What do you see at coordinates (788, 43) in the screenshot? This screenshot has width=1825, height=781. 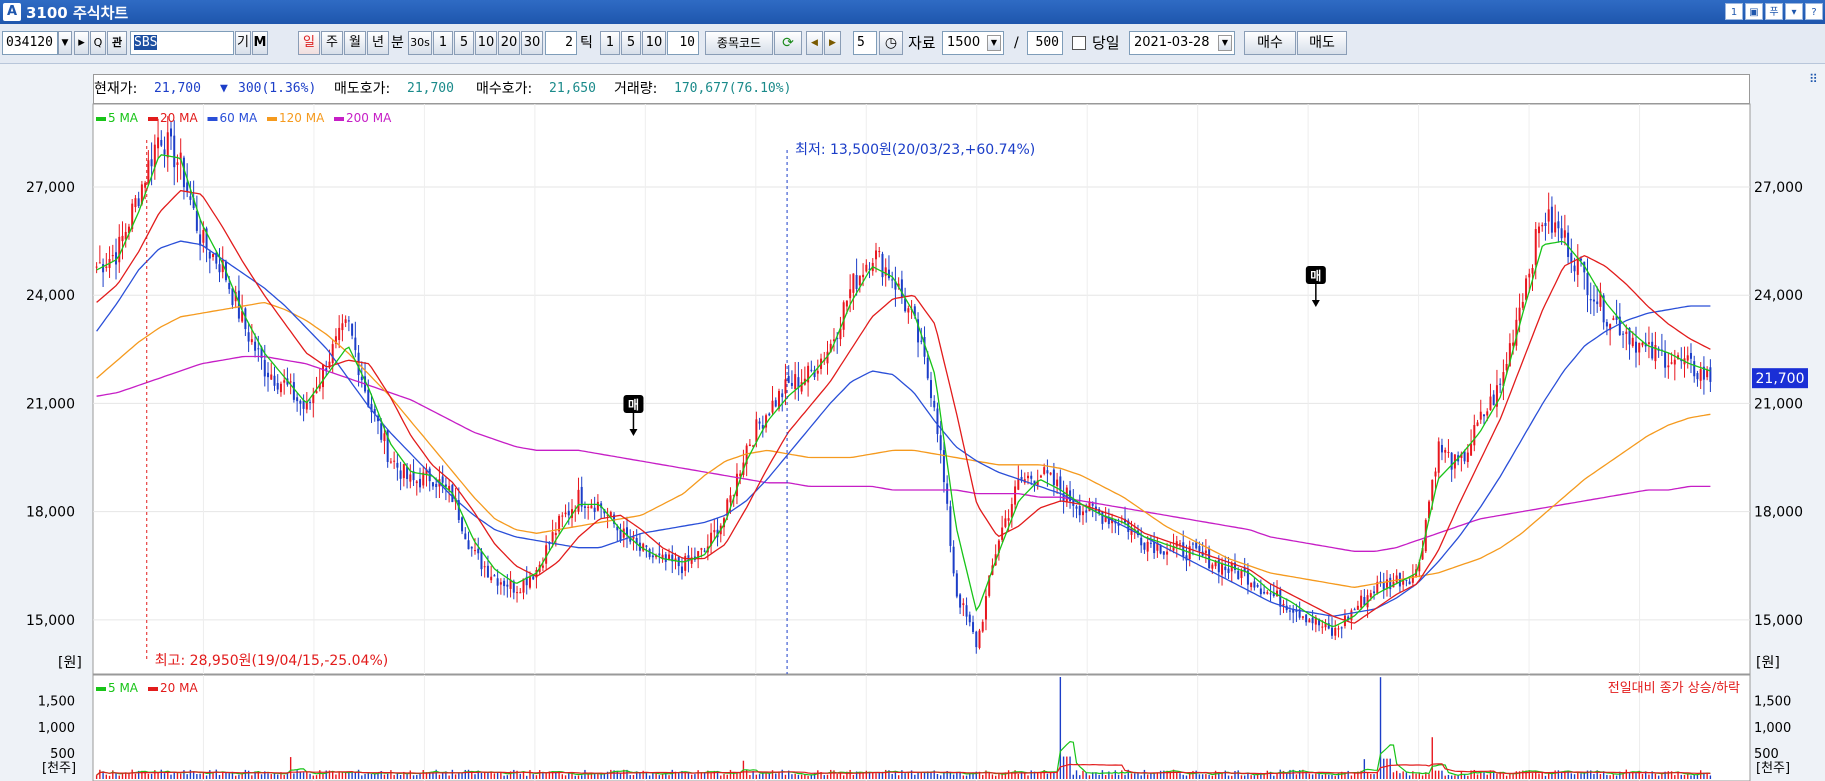 I see `refresh-icon: ⟳` at bounding box center [788, 43].